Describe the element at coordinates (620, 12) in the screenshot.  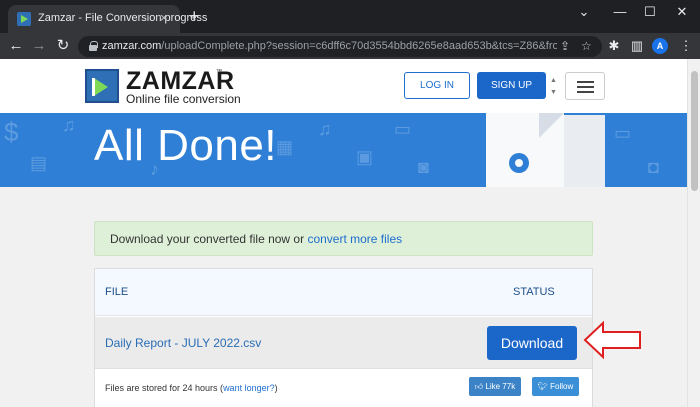
I see `minimize-icon: —` at that location.